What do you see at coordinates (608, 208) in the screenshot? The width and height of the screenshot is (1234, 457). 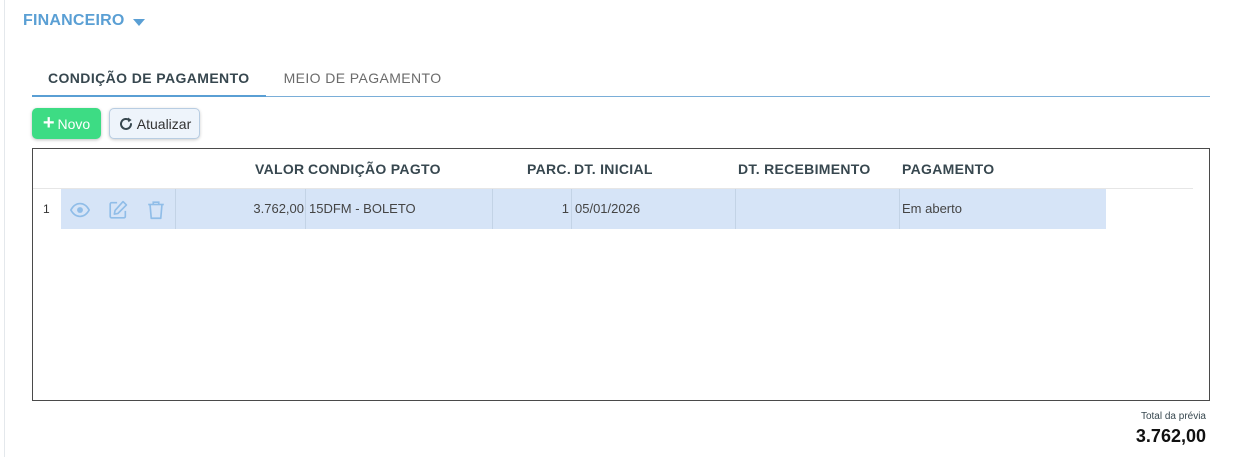 I see `cell-dt-inicial: 05/01/2026` at bounding box center [608, 208].